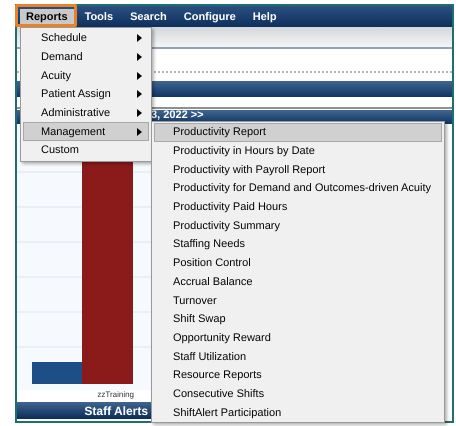  Describe the element at coordinates (115, 395) in the screenshot. I see `axis-label: zzTraining` at that location.